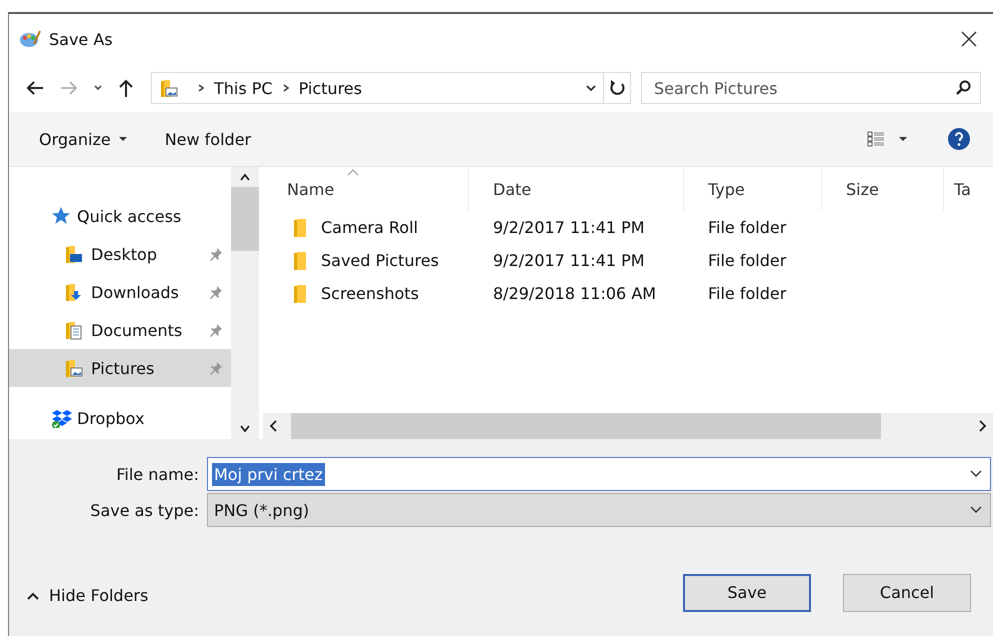 The height and width of the screenshot is (636, 993). I want to click on field-label: File name:, so click(157, 474).